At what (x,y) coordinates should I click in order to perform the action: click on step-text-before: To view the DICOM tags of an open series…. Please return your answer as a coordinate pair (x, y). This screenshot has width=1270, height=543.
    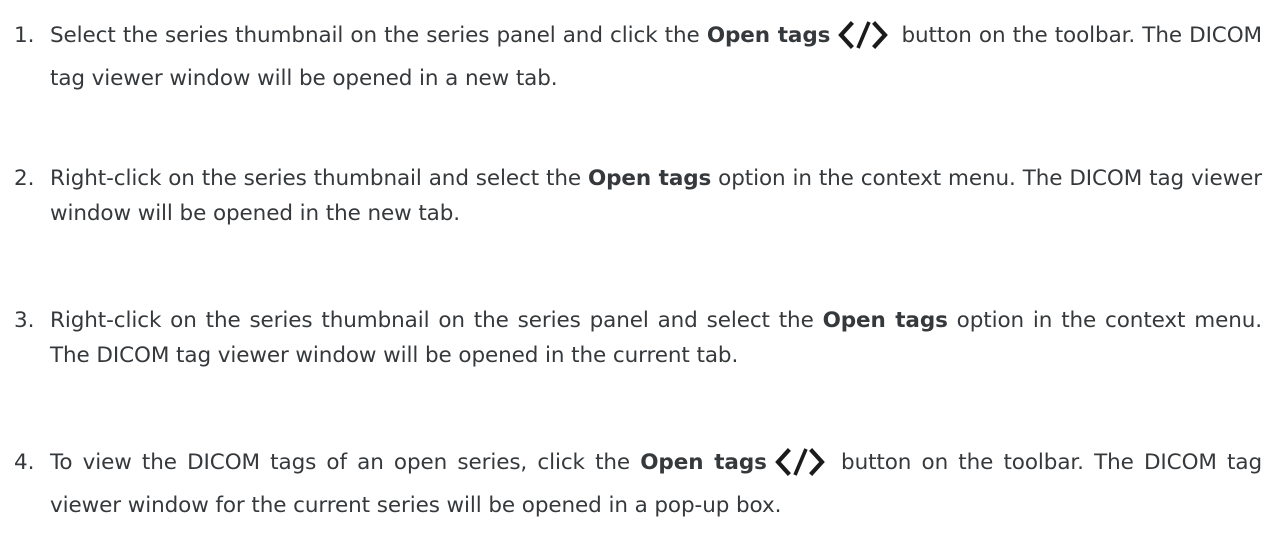
    Looking at the image, I should click on (345, 462).